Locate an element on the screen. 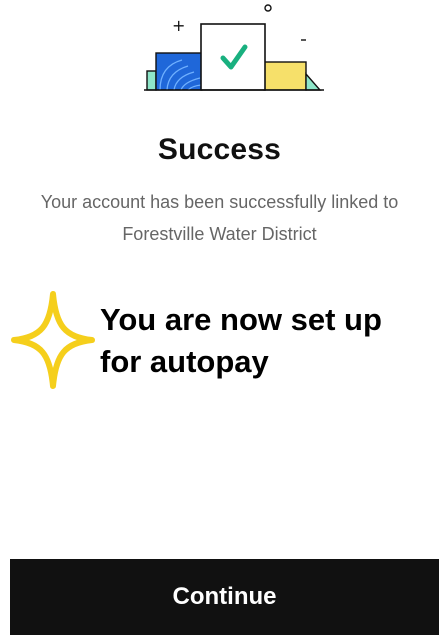 This screenshot has width=439, height=635. autopay-annotation: You are now set up for autopay is located at coordinates (241, 340).